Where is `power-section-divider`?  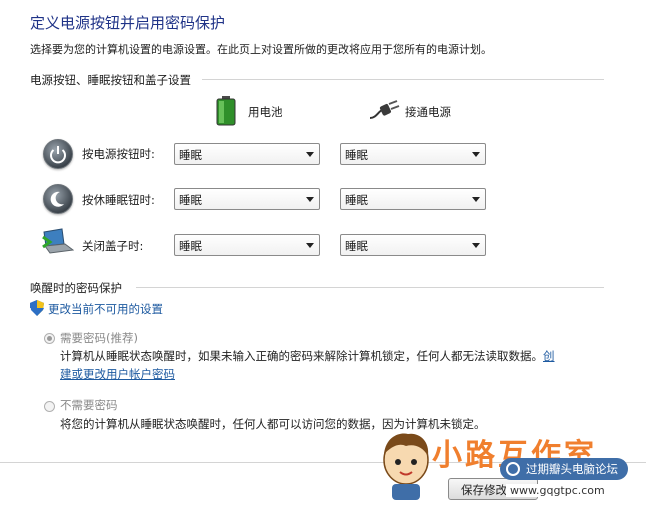 power-section-divider is located at coordinates (403, 79).